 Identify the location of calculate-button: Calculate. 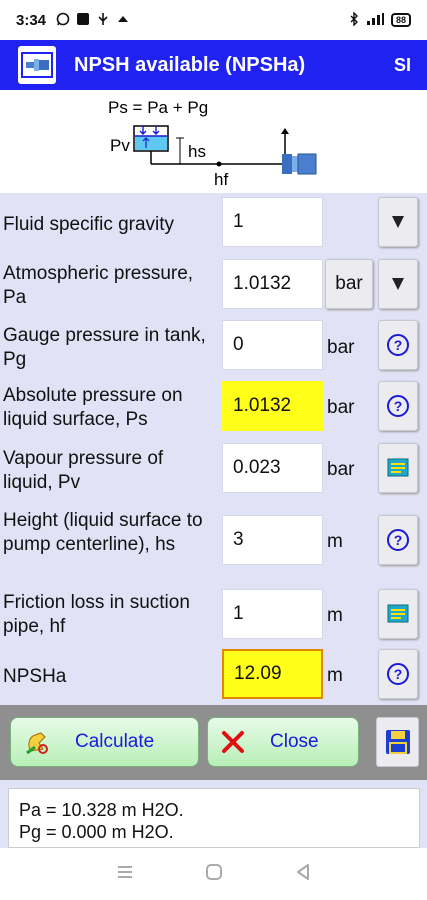
(104, 742).